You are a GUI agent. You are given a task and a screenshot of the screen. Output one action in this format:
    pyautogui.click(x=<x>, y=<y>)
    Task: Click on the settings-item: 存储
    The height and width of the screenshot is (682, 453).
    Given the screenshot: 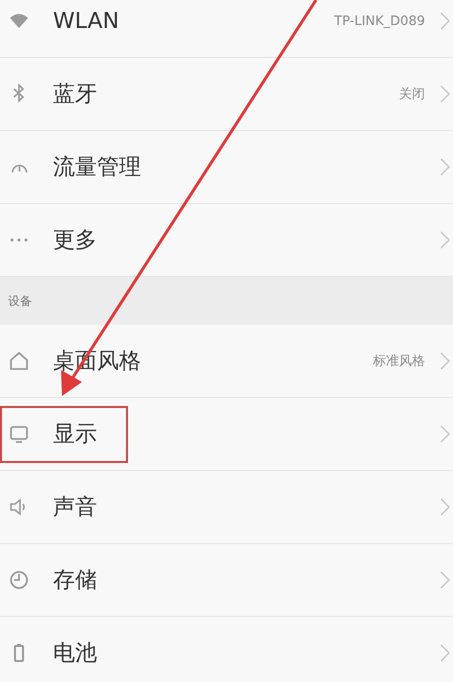 What is the action you would take?
    pyautogui.click(x=226, y=580)
    